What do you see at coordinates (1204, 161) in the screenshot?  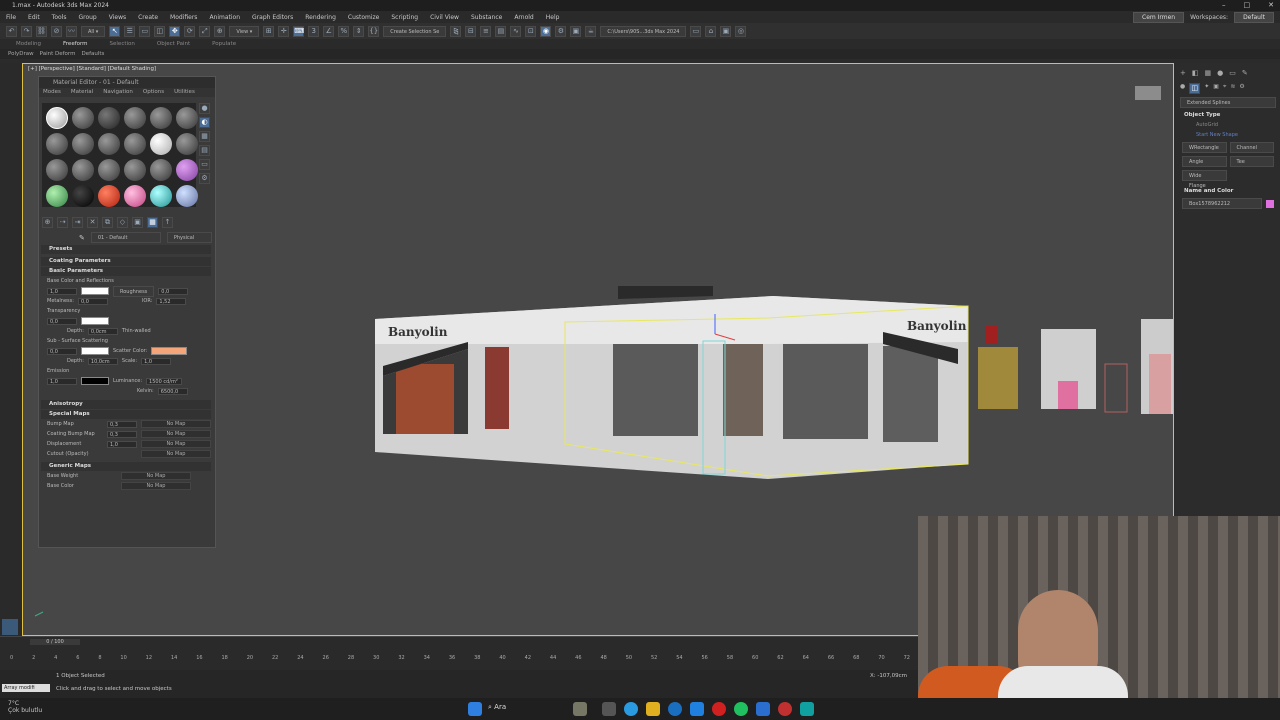 I see `angle-button: Angle` at bounding box center [1204, 161].